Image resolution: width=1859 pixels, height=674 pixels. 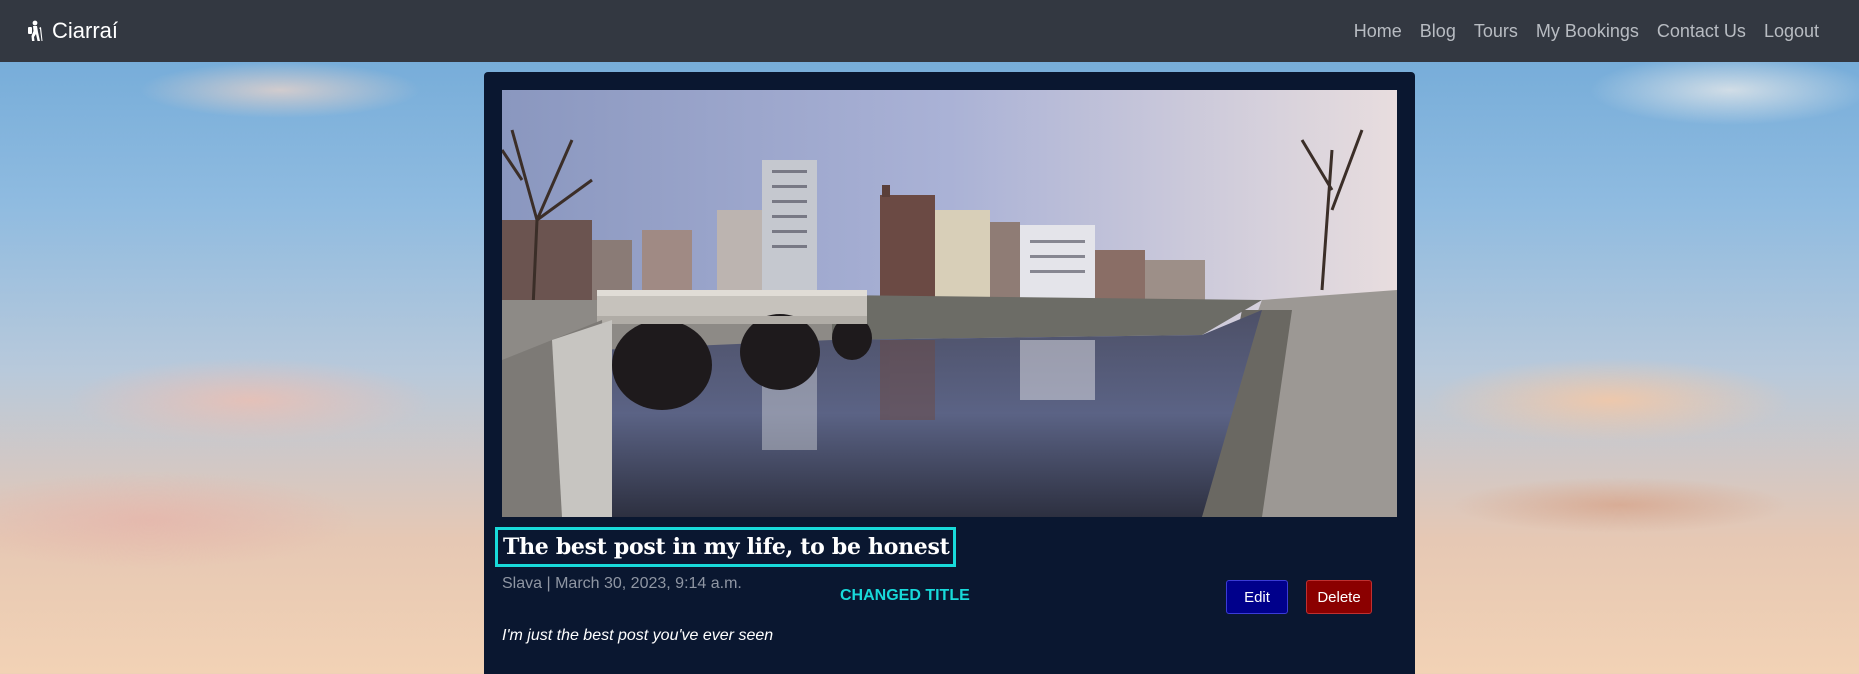 What do you see at coordinates (522, 583) in the screenshot?
I see `post-author: Slava` at bounding box center [522, 583].